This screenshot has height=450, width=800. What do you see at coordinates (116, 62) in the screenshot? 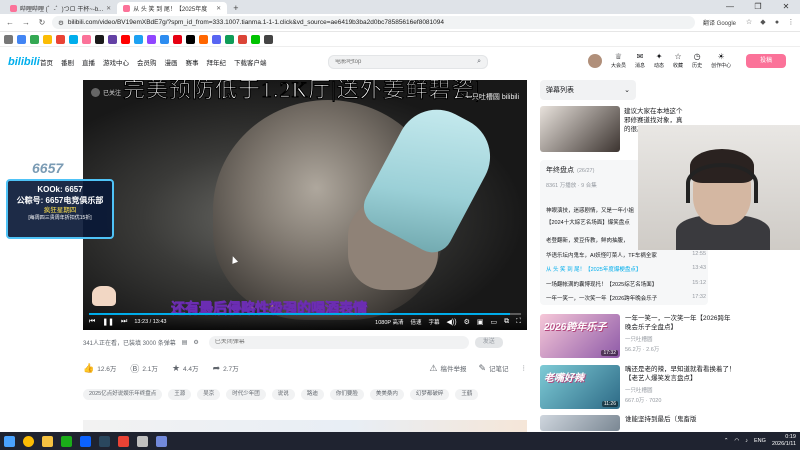
I see `nav-item: 游戏中心` at bounding box center [116, 62].